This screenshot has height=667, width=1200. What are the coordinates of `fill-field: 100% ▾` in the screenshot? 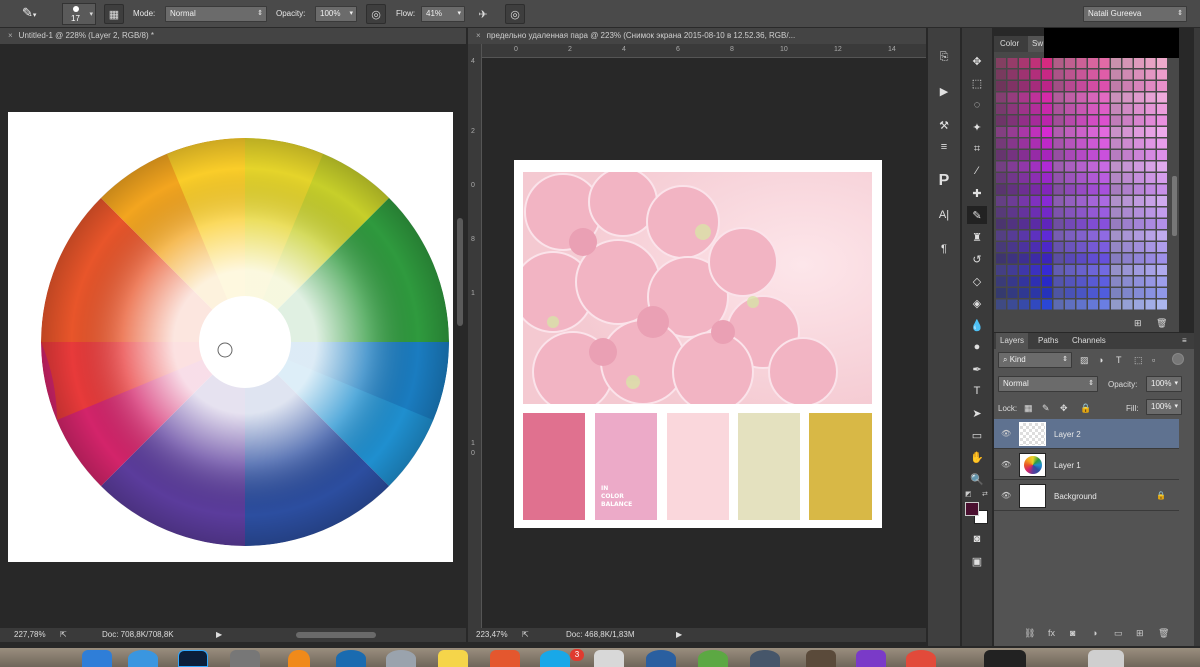 It's located at (1164, 407).